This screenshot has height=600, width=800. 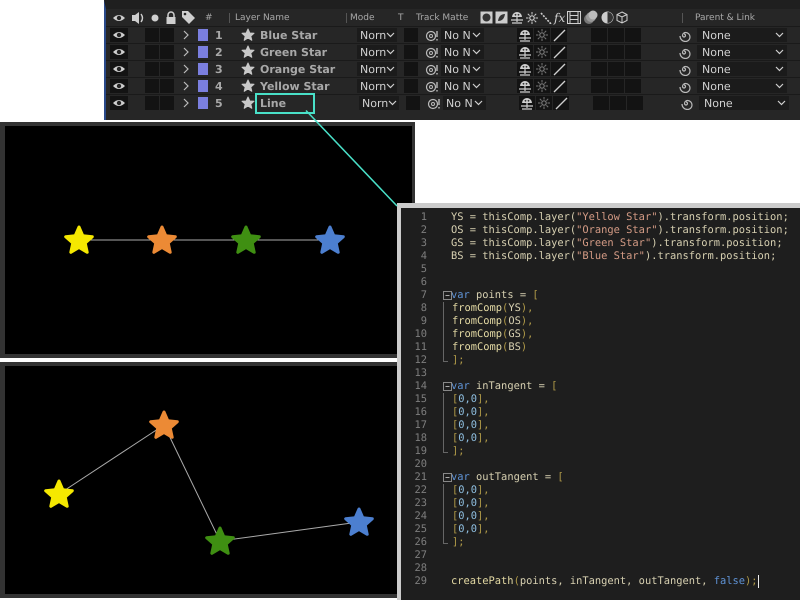 I want to click on dot-icon, so click(x=155, y=17).